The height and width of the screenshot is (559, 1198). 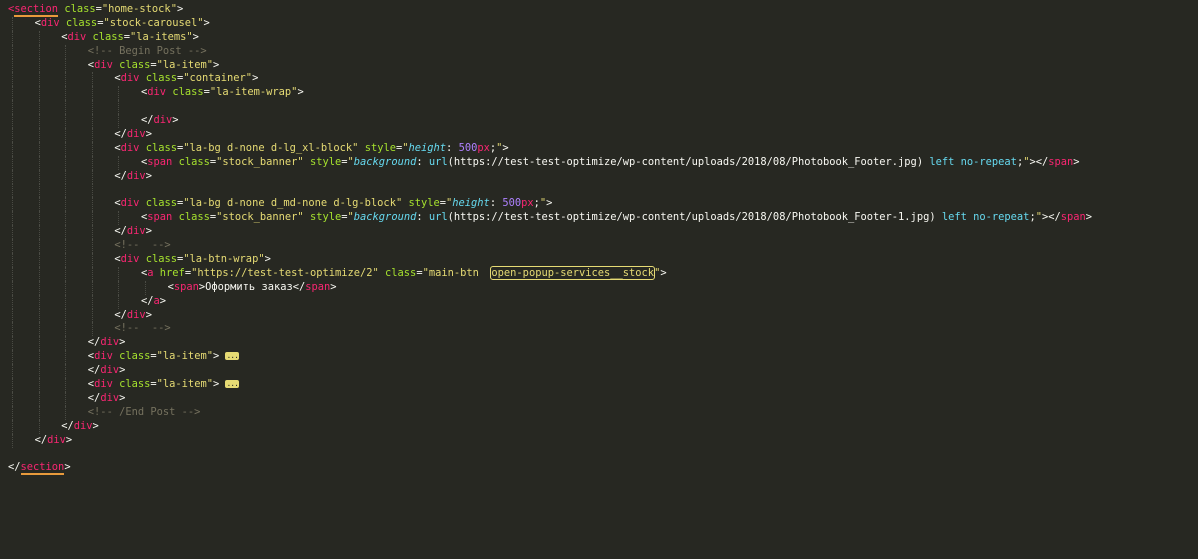 I want to click on code-line: <div class="la-items">, so click(x=599, y=37).